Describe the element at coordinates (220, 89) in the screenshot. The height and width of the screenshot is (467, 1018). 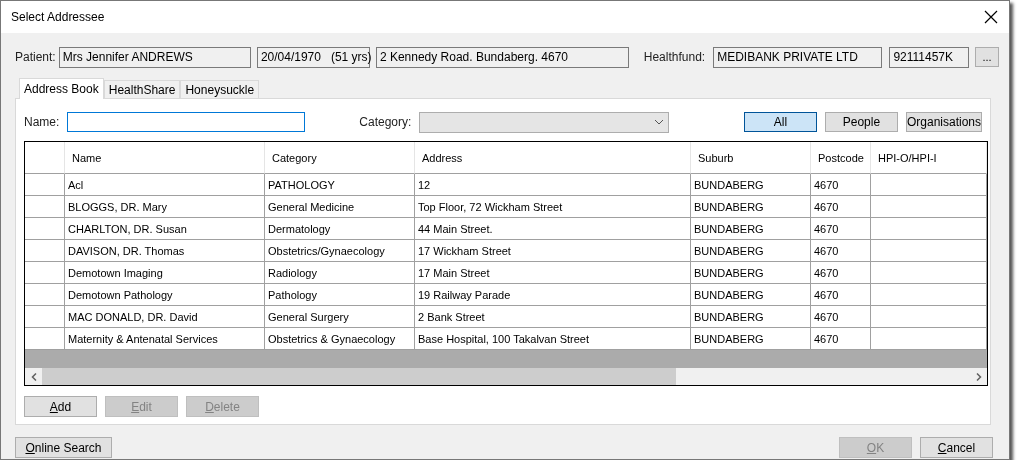
I see `tab: Honeysuckle` at that location.